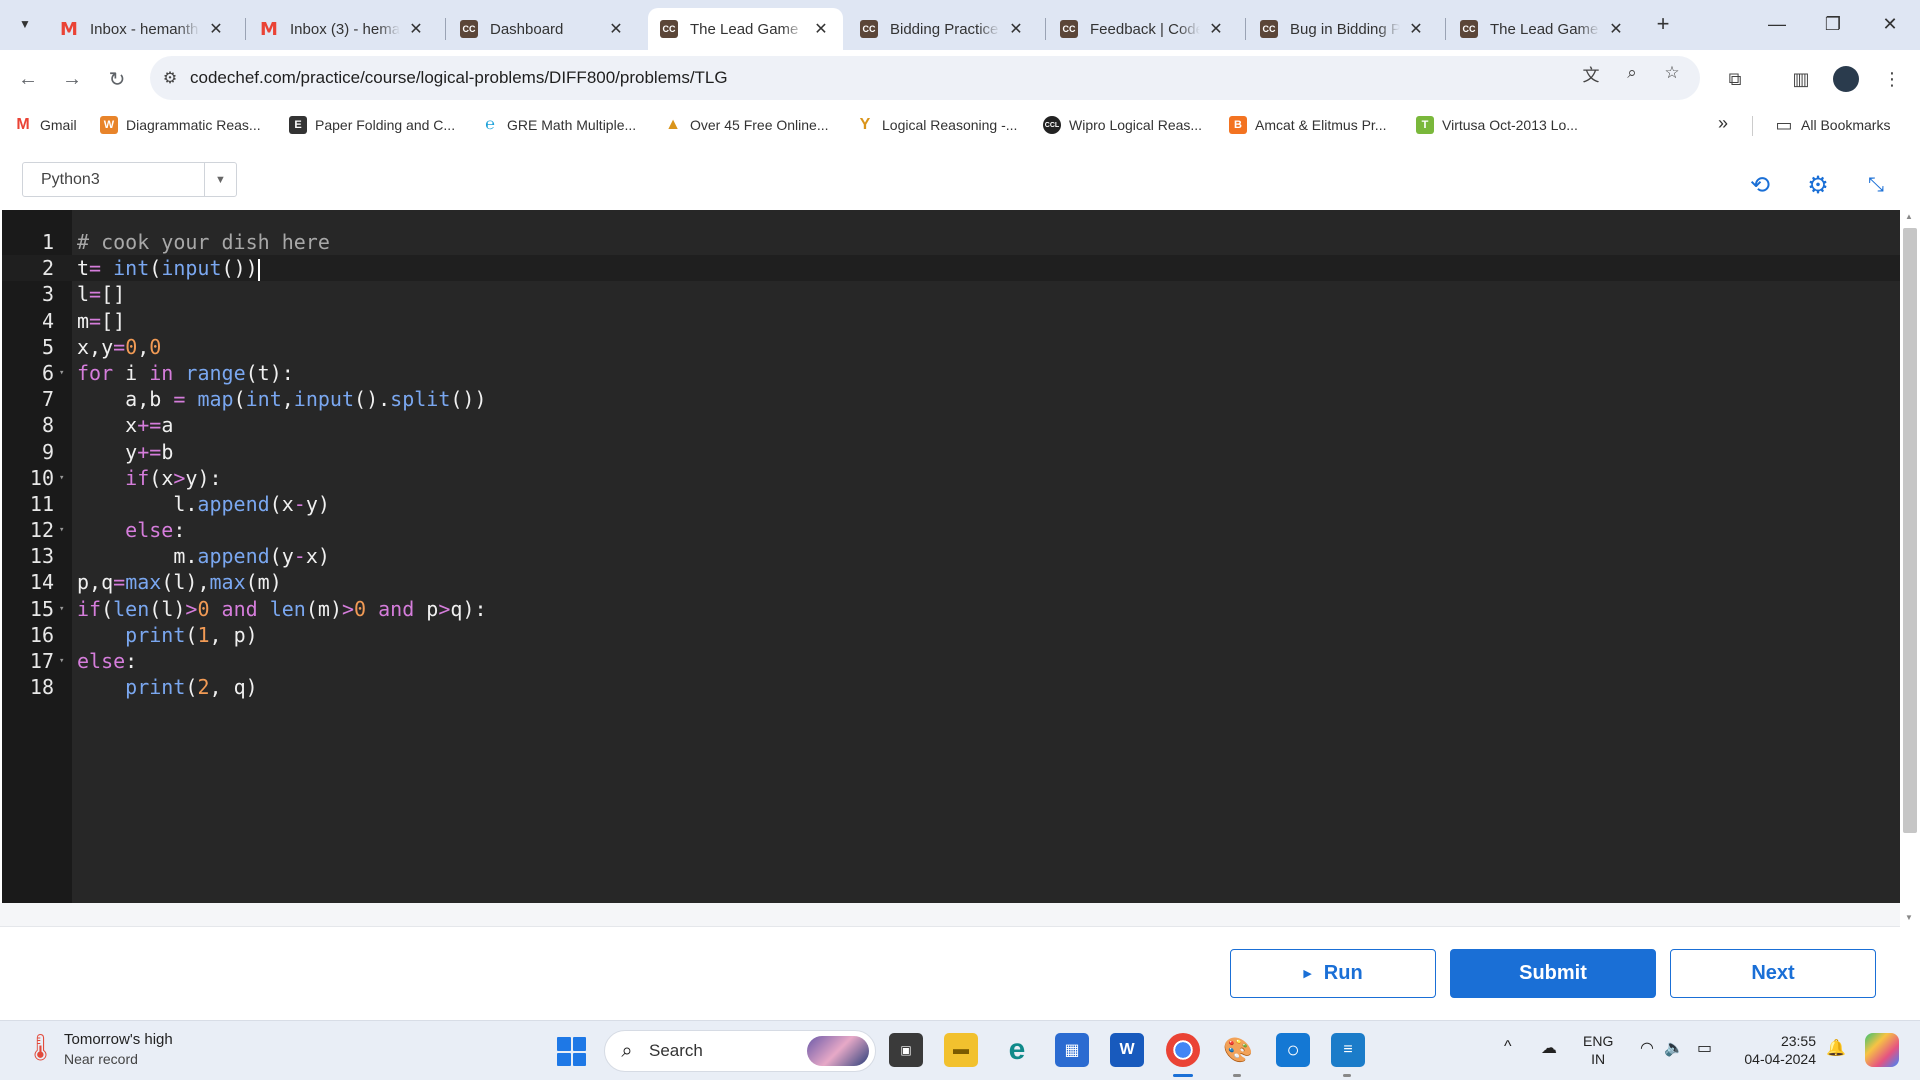  I want to click on code-text: for i in range(t):, so click(185, 373).